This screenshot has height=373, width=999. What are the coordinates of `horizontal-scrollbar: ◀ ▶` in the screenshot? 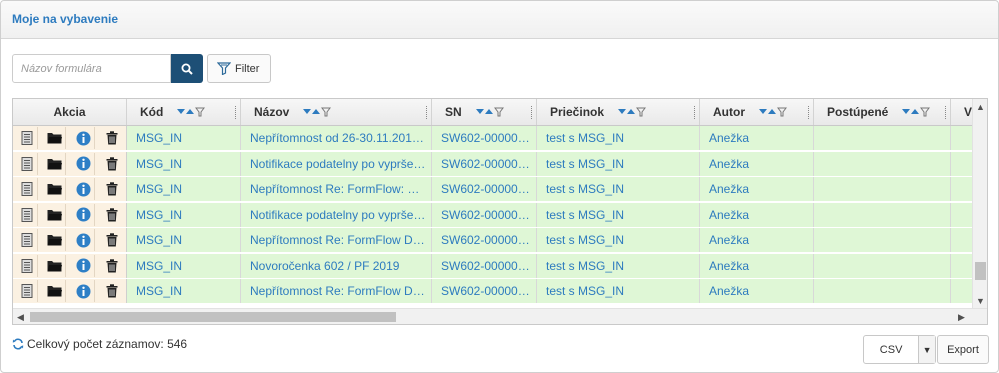 It's located at (500, 316).